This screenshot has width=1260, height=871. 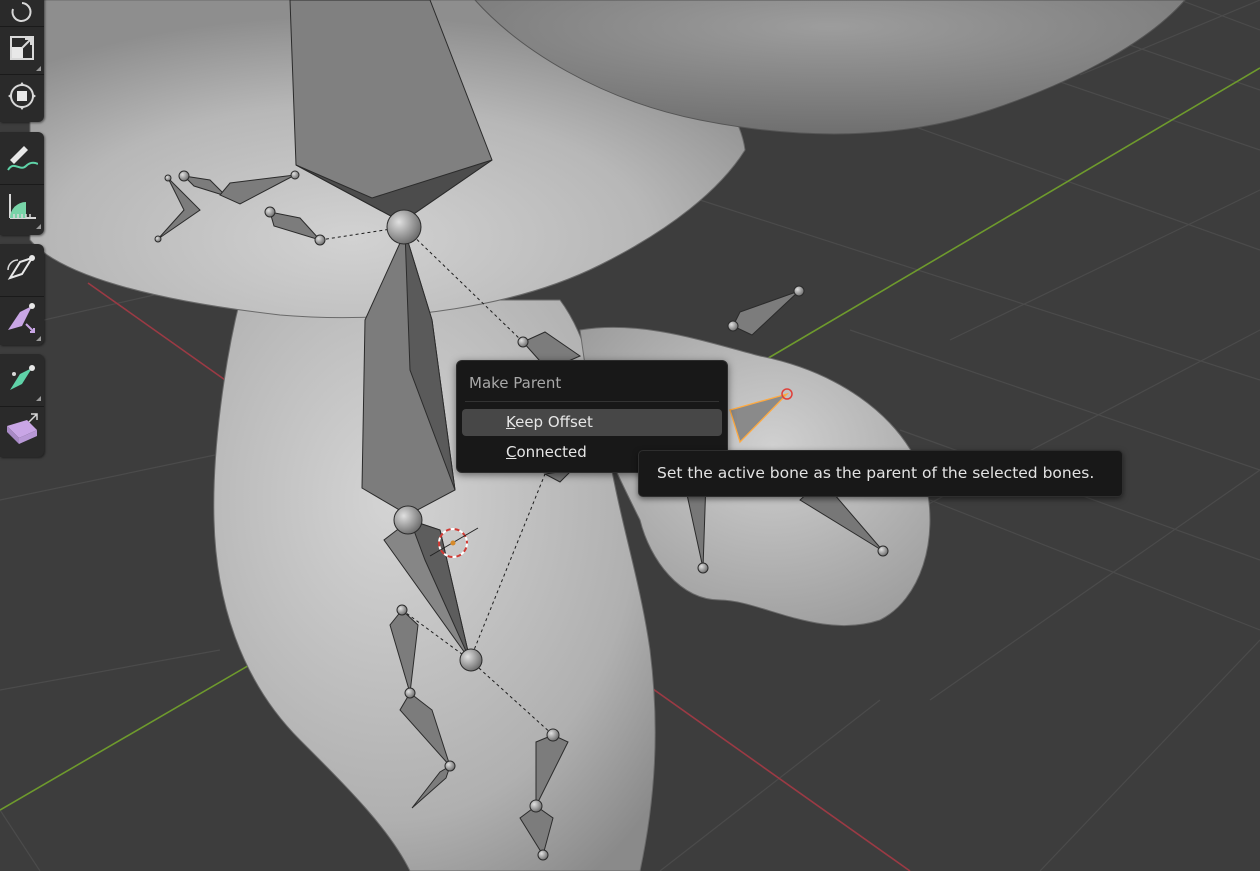 I want to click on menu-item-accelerator: K, so click(x=511, y=422).